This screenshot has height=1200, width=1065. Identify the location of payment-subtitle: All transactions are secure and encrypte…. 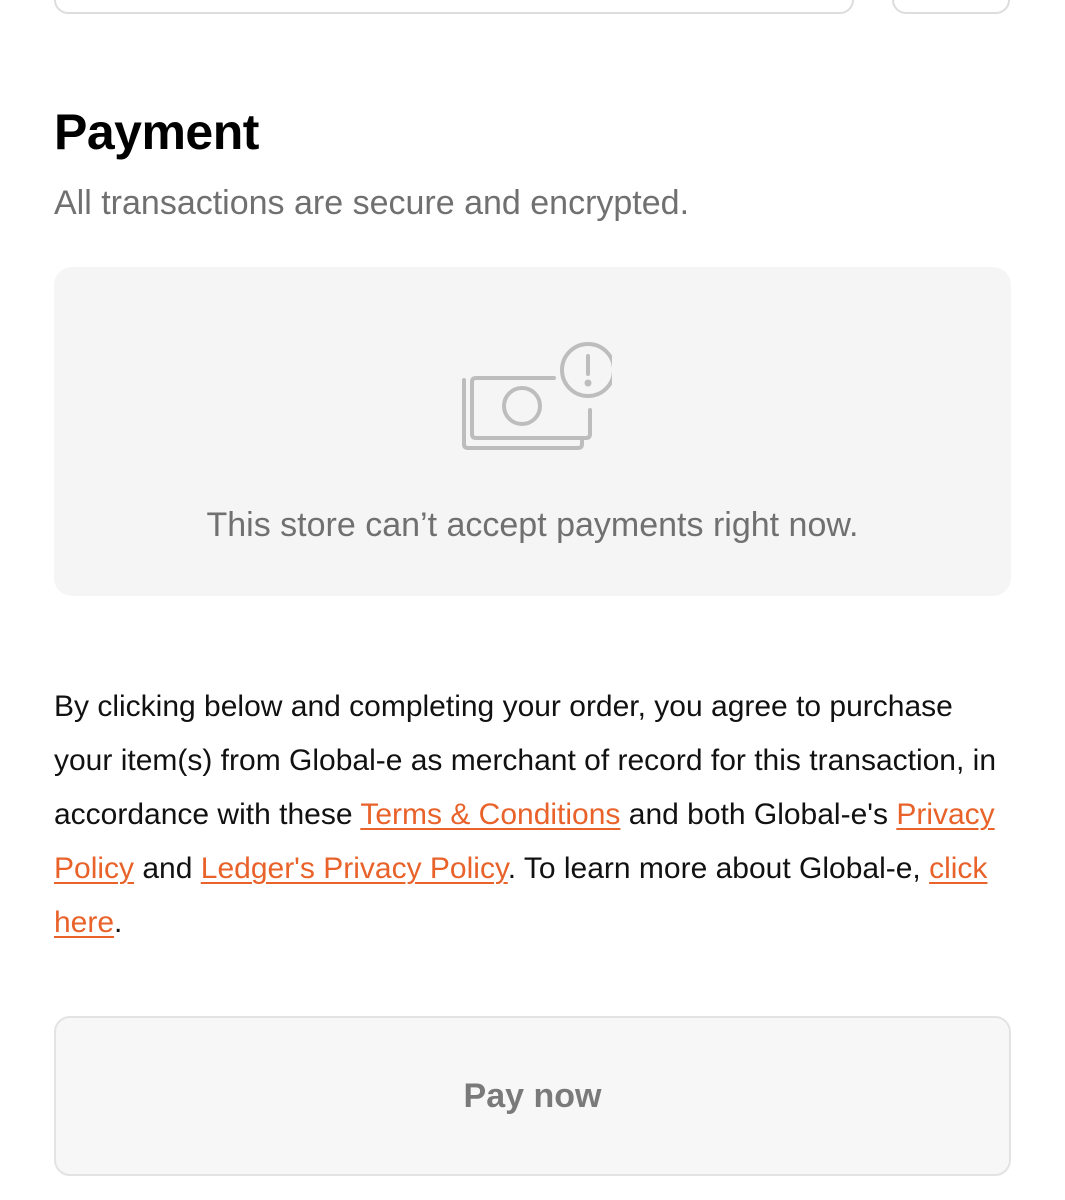
(372, 203).